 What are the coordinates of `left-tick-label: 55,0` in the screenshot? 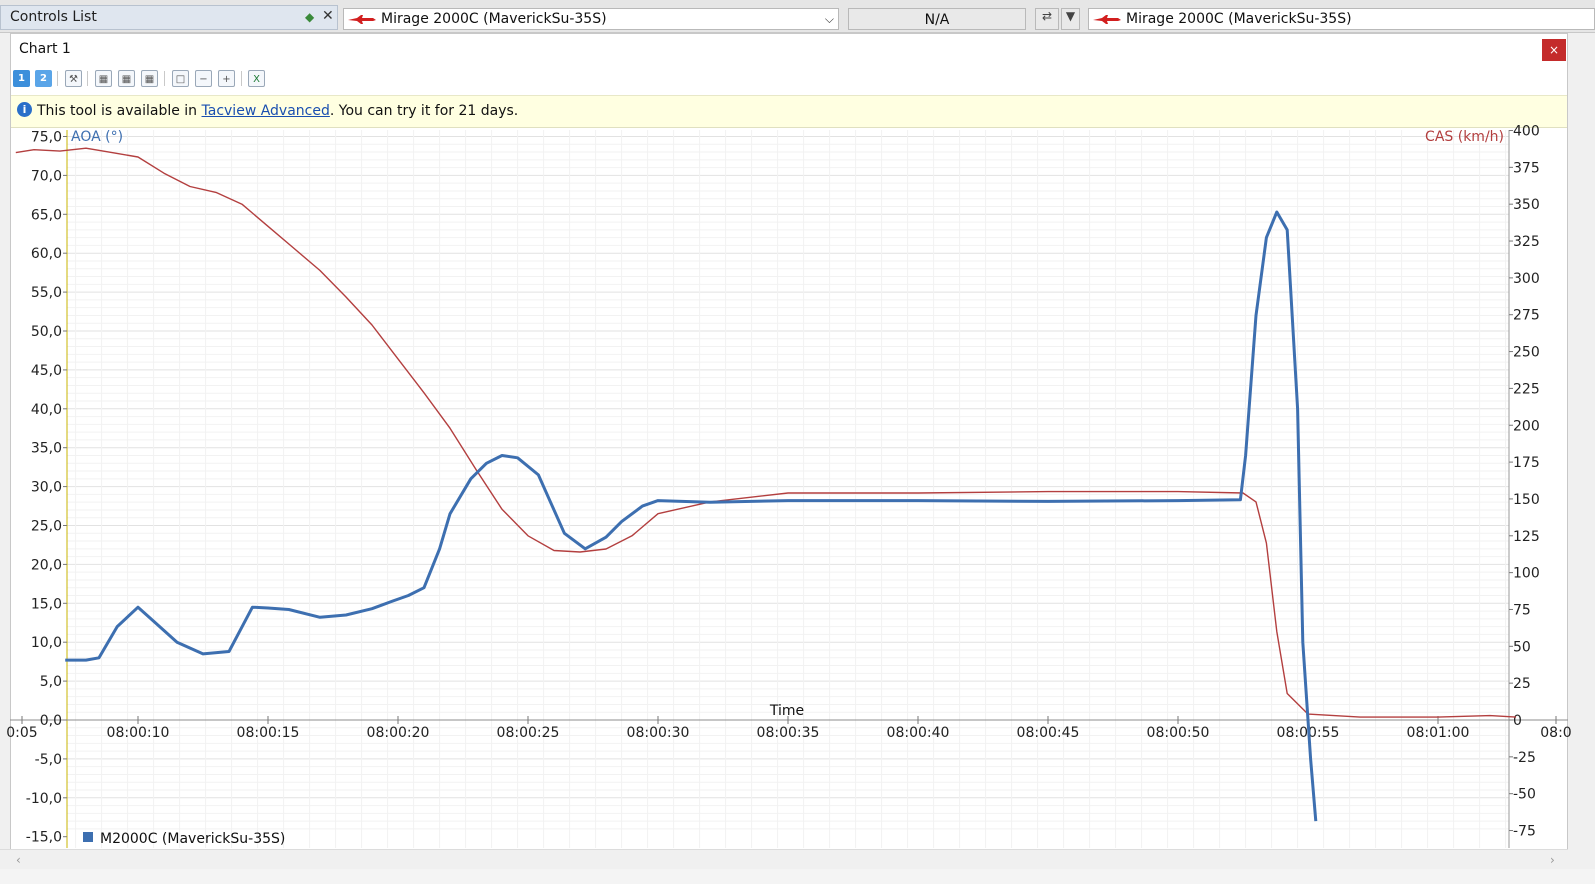 It's located at (46, 293).